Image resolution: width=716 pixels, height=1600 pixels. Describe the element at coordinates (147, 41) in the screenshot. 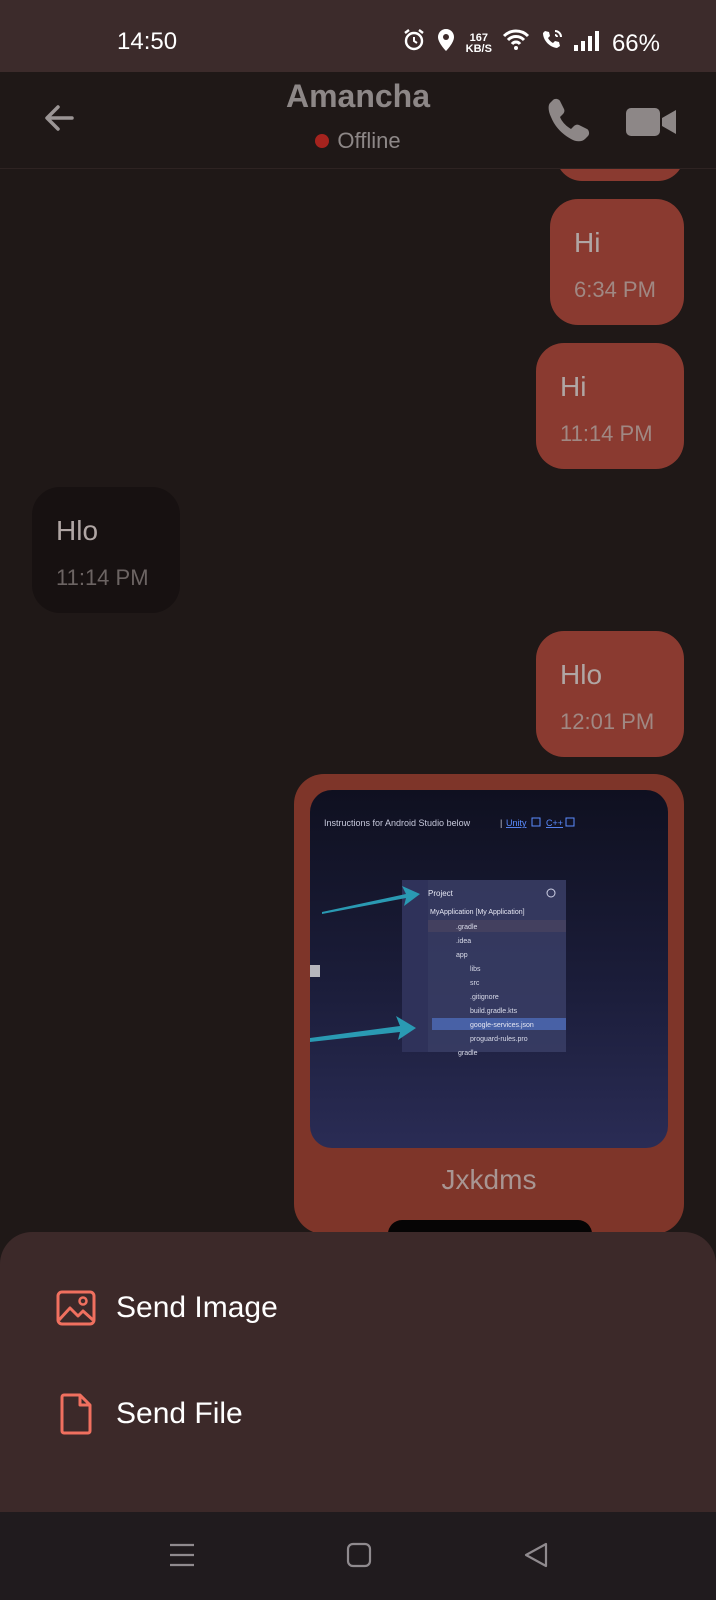

I see `clock: 14:50` at that location.